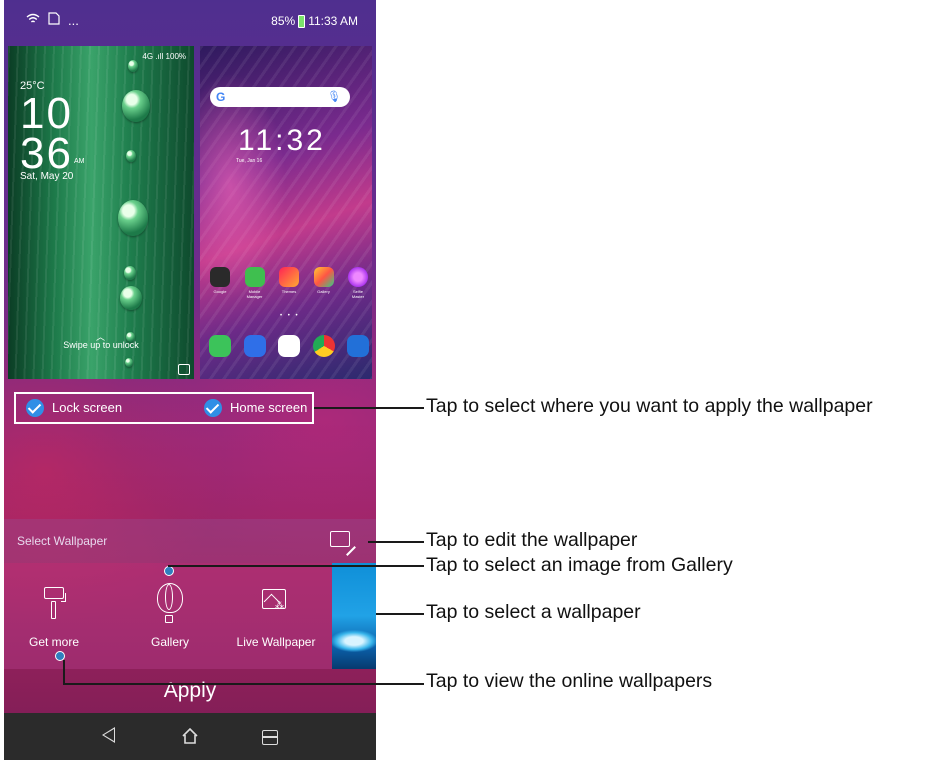 Image resolution: width=950 pixels, height=760 pixels. I want to click on wallpaper-thumbnail, so click(354, 616).